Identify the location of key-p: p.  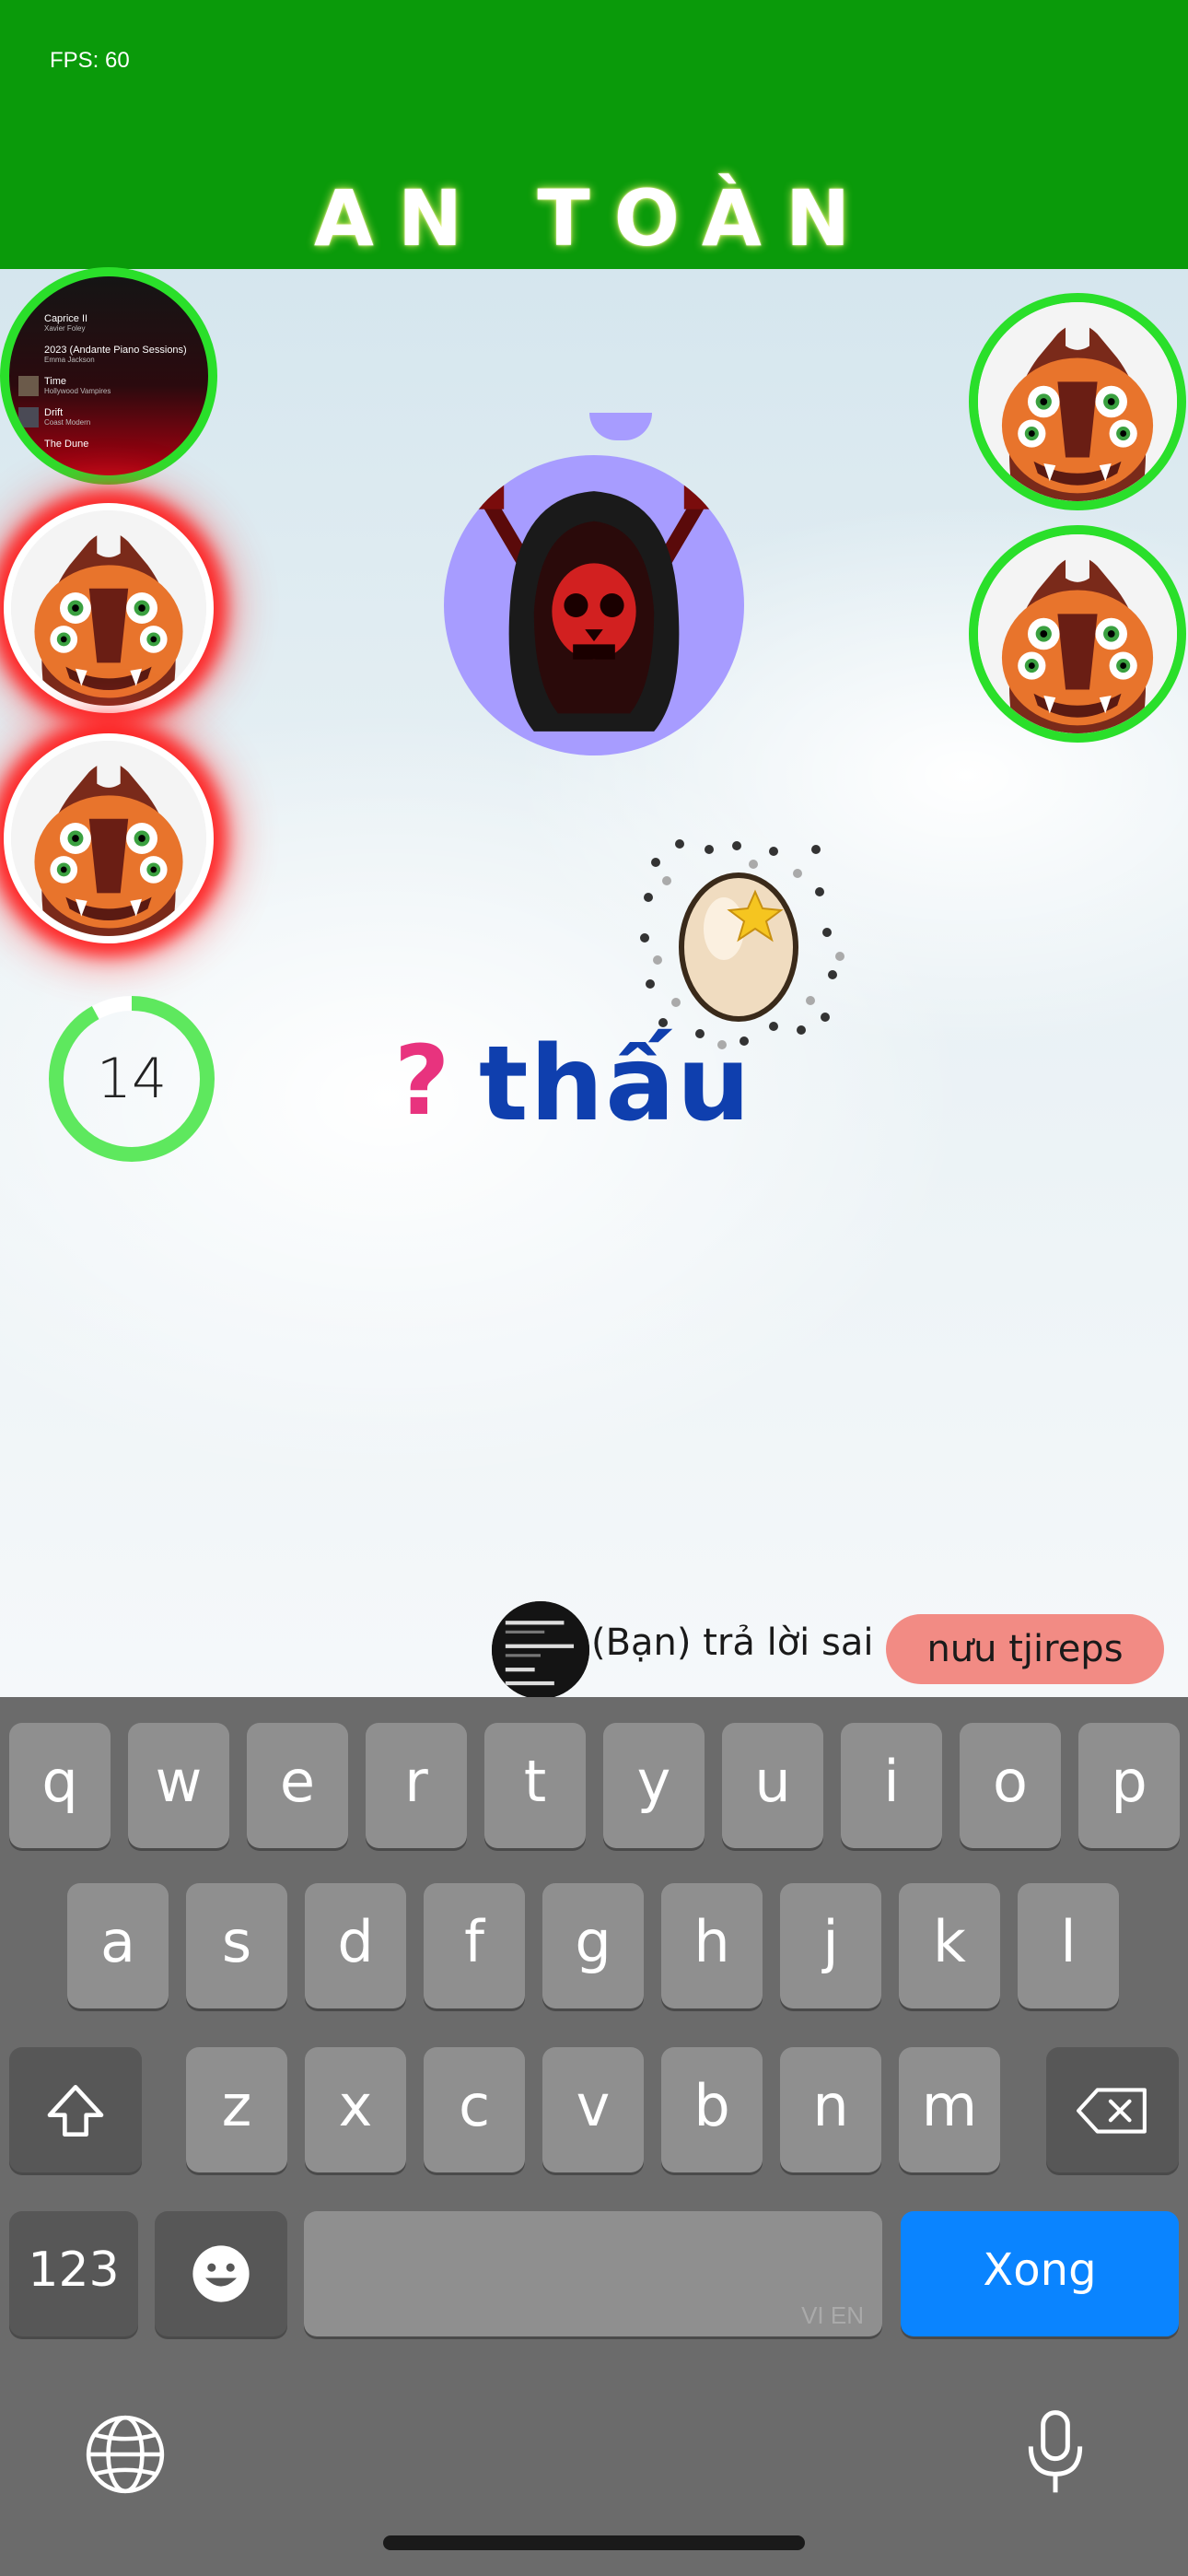
(1129, 1785).